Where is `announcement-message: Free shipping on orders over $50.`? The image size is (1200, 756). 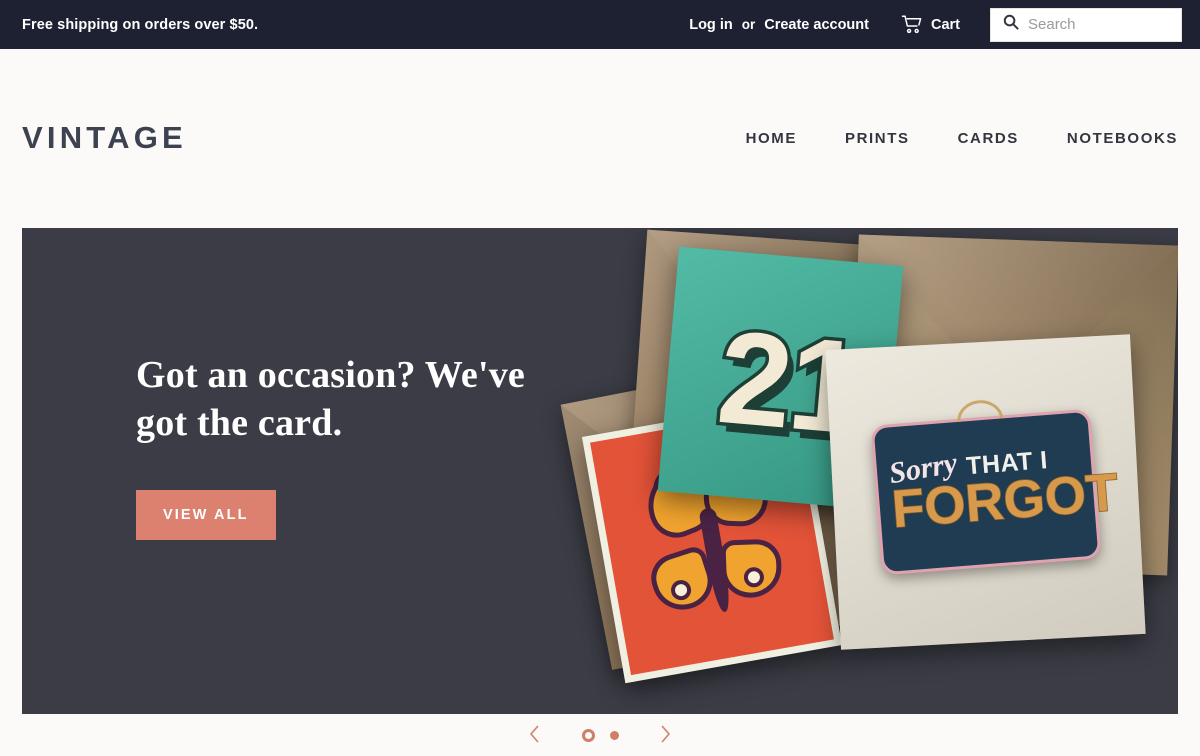 announcement-message: Free shipping on orders over $50. is located at coordinates (140, 24).